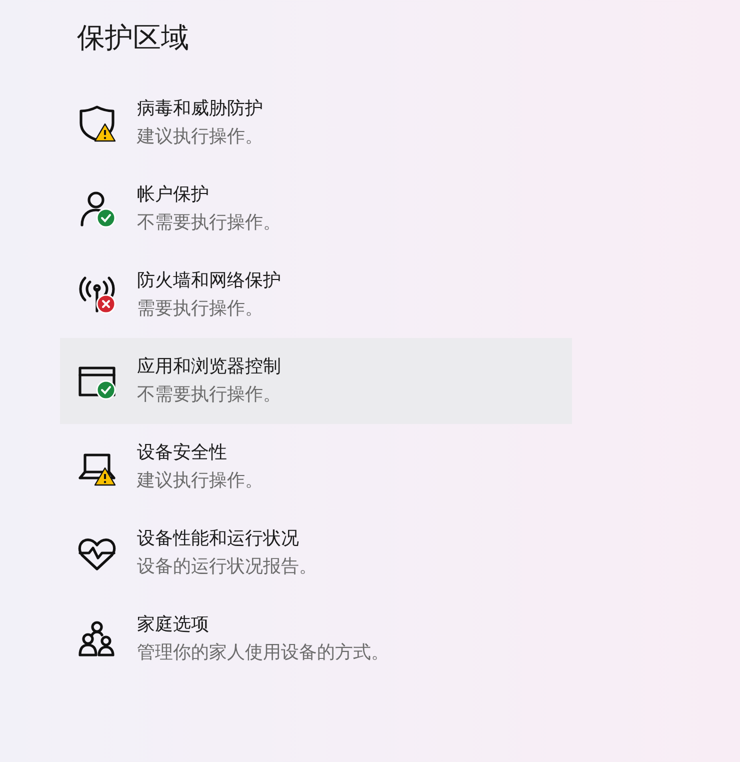 The image size is (740, 762). Describe the element at coordinates (316, 381) in the screenshot. I see `protection-area-item: 应用和浏览器控制 不需要执行操作。` at that location.